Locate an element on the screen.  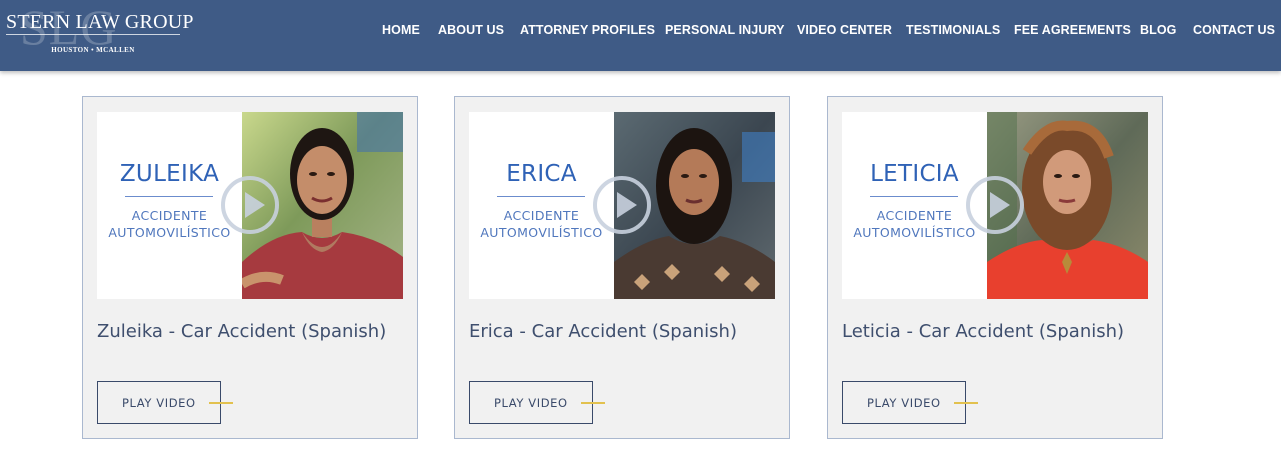
logo-locations: HOUSTON • MCALLEN is located at coordinates (93, 50).